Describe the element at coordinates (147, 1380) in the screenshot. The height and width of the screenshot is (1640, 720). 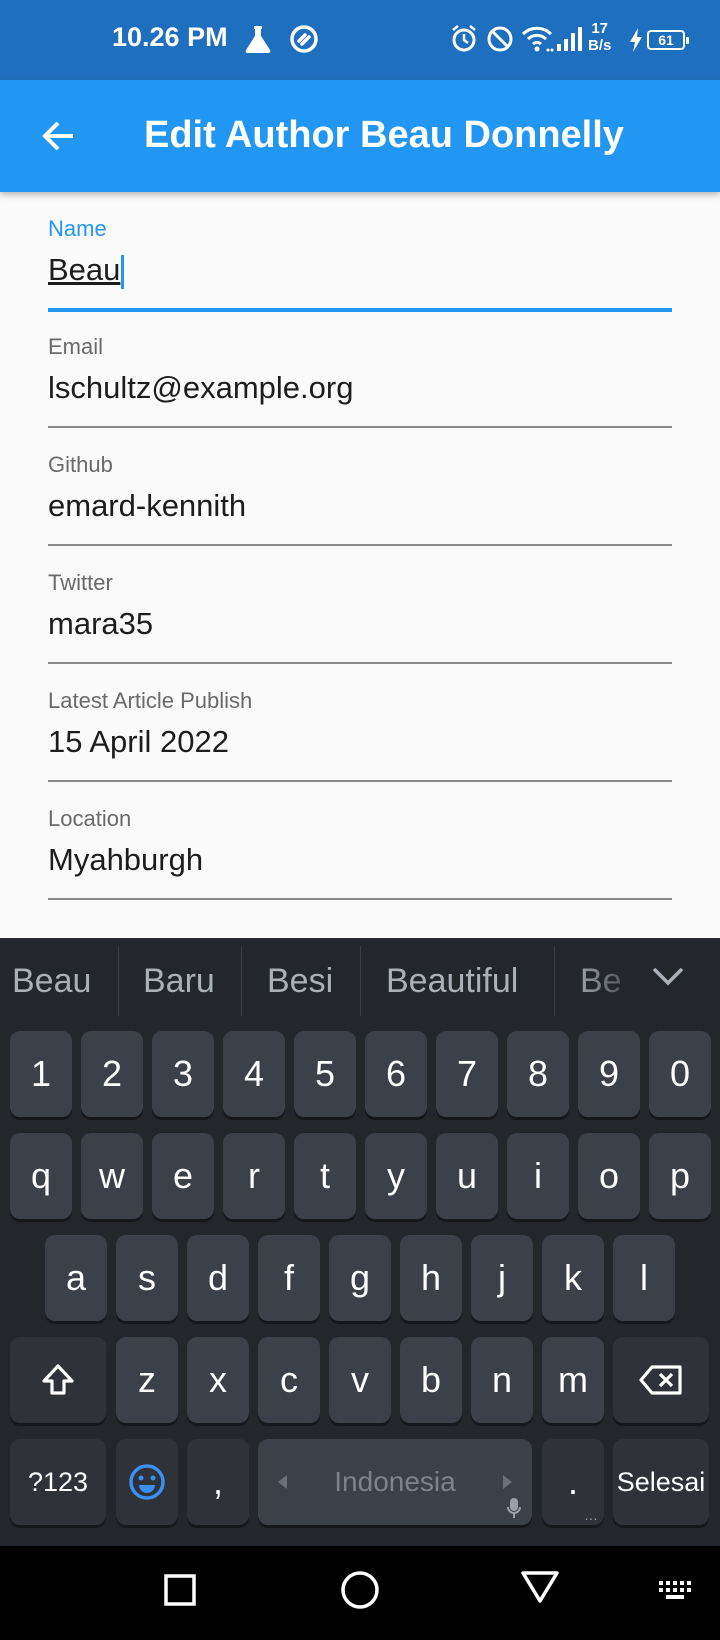
I see `key-z: z` at that location.